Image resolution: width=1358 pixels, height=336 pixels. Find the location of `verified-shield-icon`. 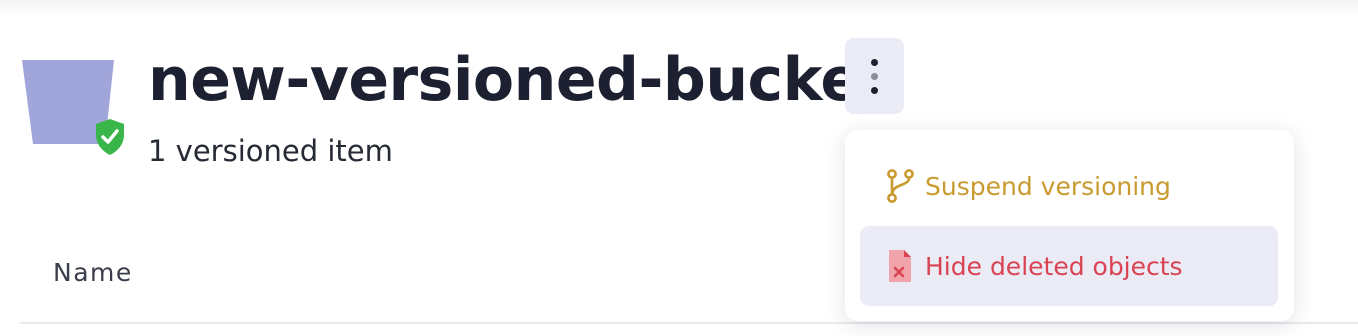

verified-shield-icon is located at coordinates (110, 137).